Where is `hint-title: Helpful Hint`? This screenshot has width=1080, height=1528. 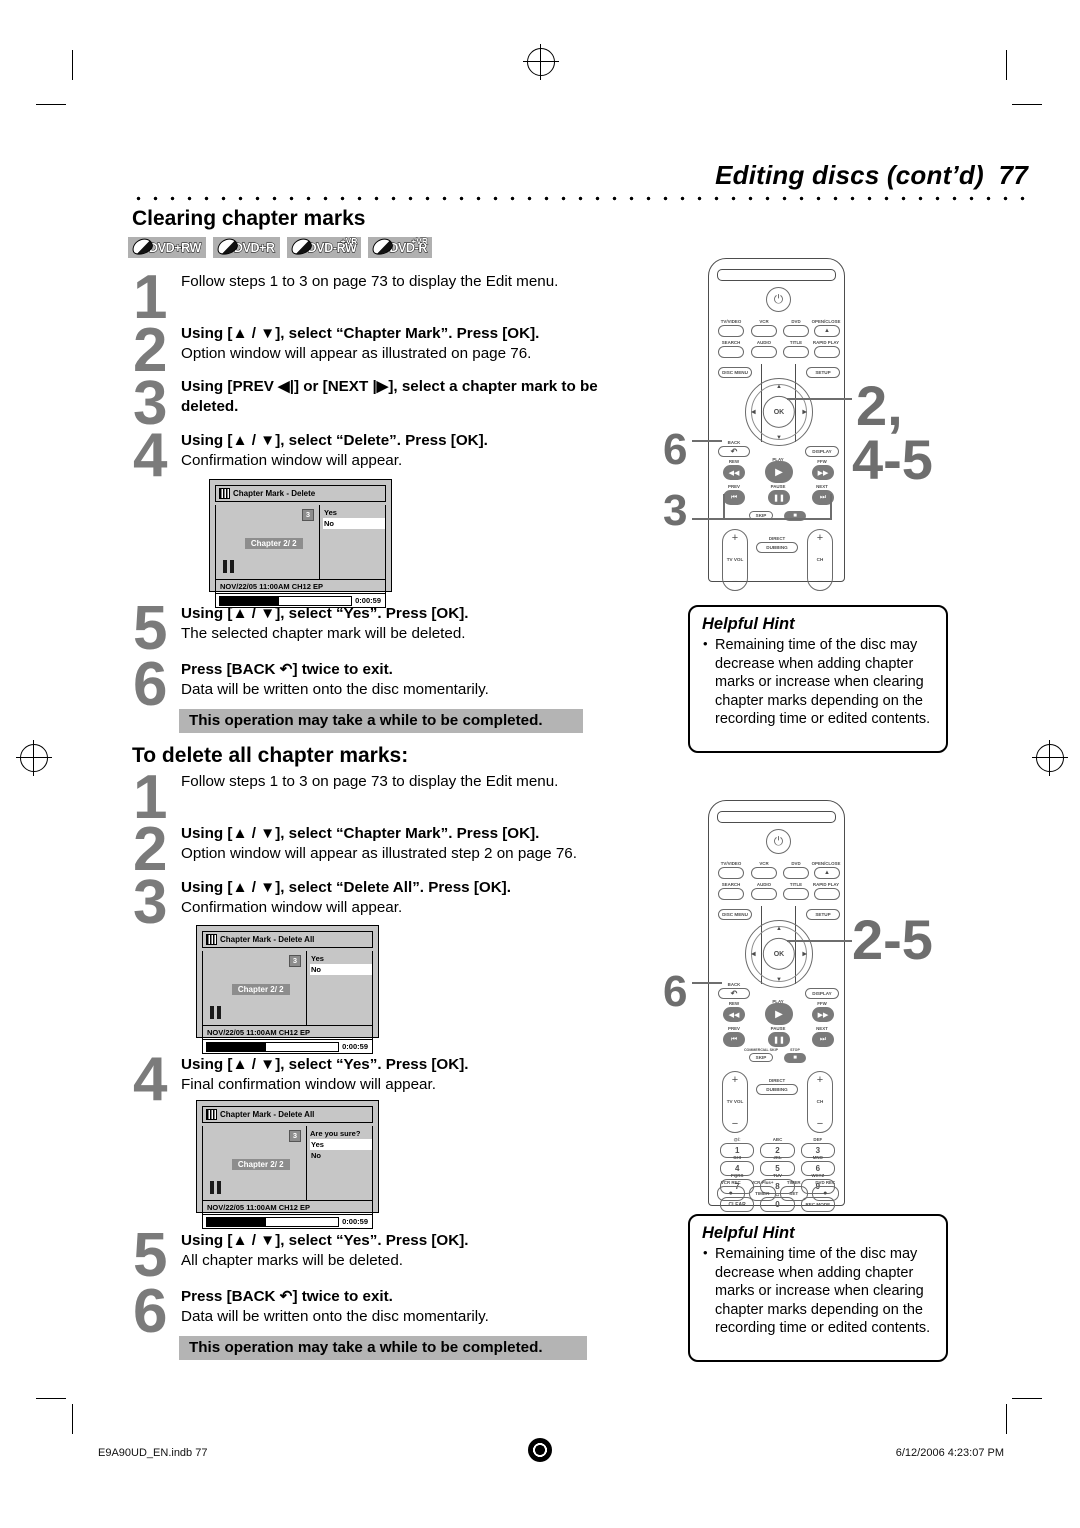 hint-title: Helpful Hint is located at coordinates (748, 624).